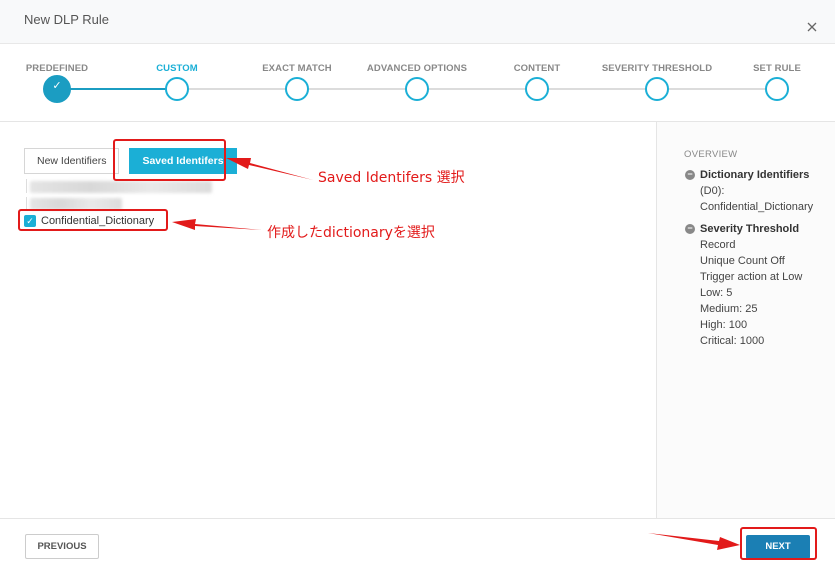 The width and height of the screenshot is (835, 566). Describe the element at coordinates (724, 325) in the screenshot. I see `overview-line: High: 100` at that location.